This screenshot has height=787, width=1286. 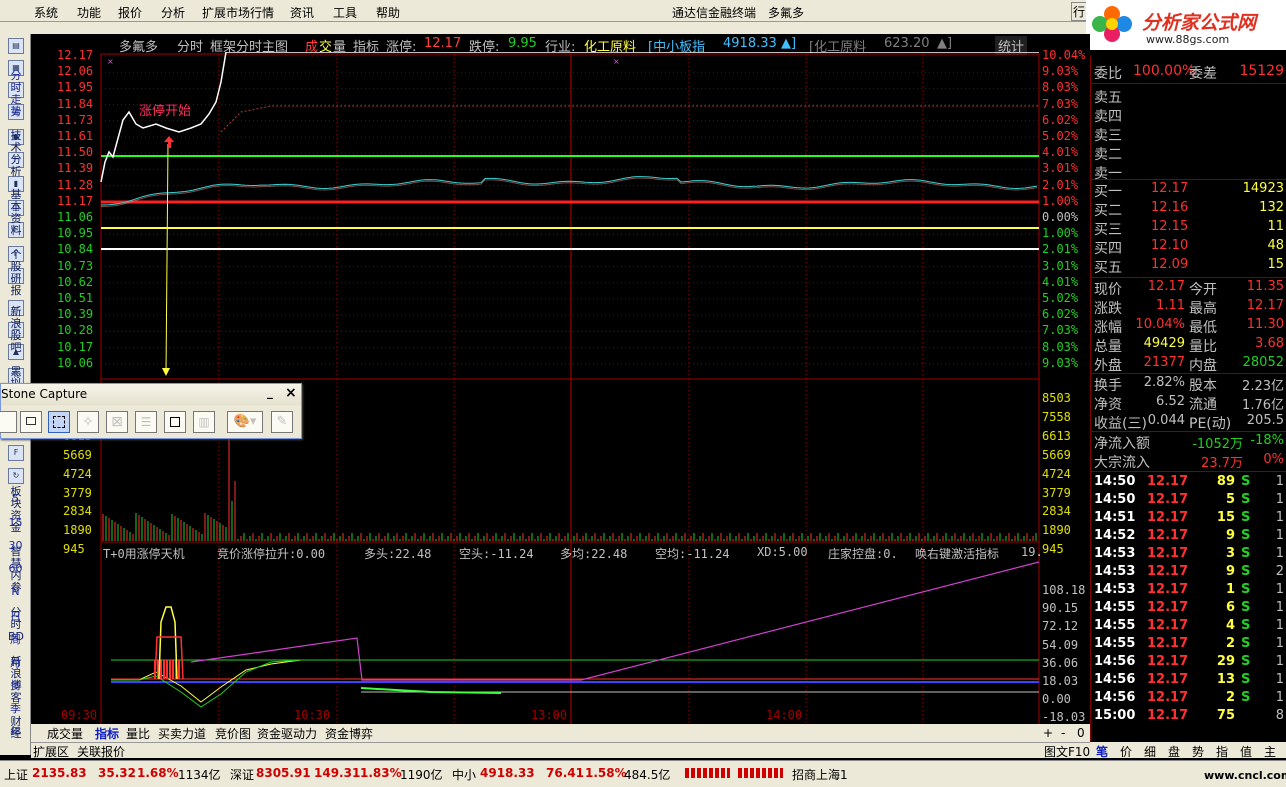 I want to click on bottom-tab: 资金博弈, so click(x=349, y=733).